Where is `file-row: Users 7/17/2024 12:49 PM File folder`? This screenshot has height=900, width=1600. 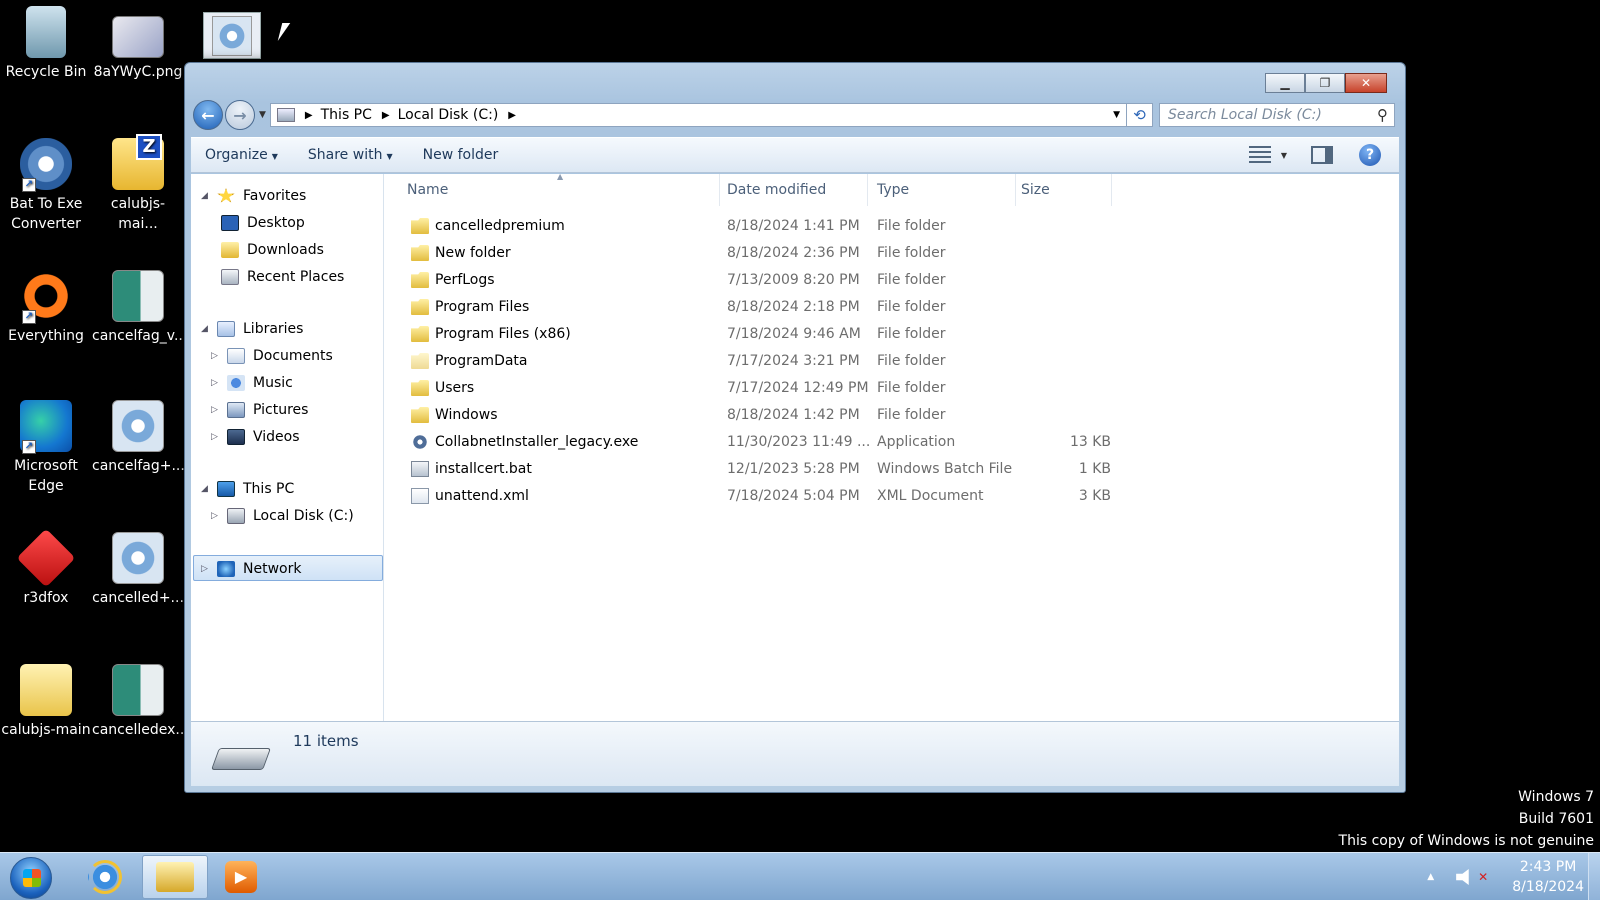
file-row: Users 7/17/2024 12:49 PM File folder is located at coordinates (892, 389).